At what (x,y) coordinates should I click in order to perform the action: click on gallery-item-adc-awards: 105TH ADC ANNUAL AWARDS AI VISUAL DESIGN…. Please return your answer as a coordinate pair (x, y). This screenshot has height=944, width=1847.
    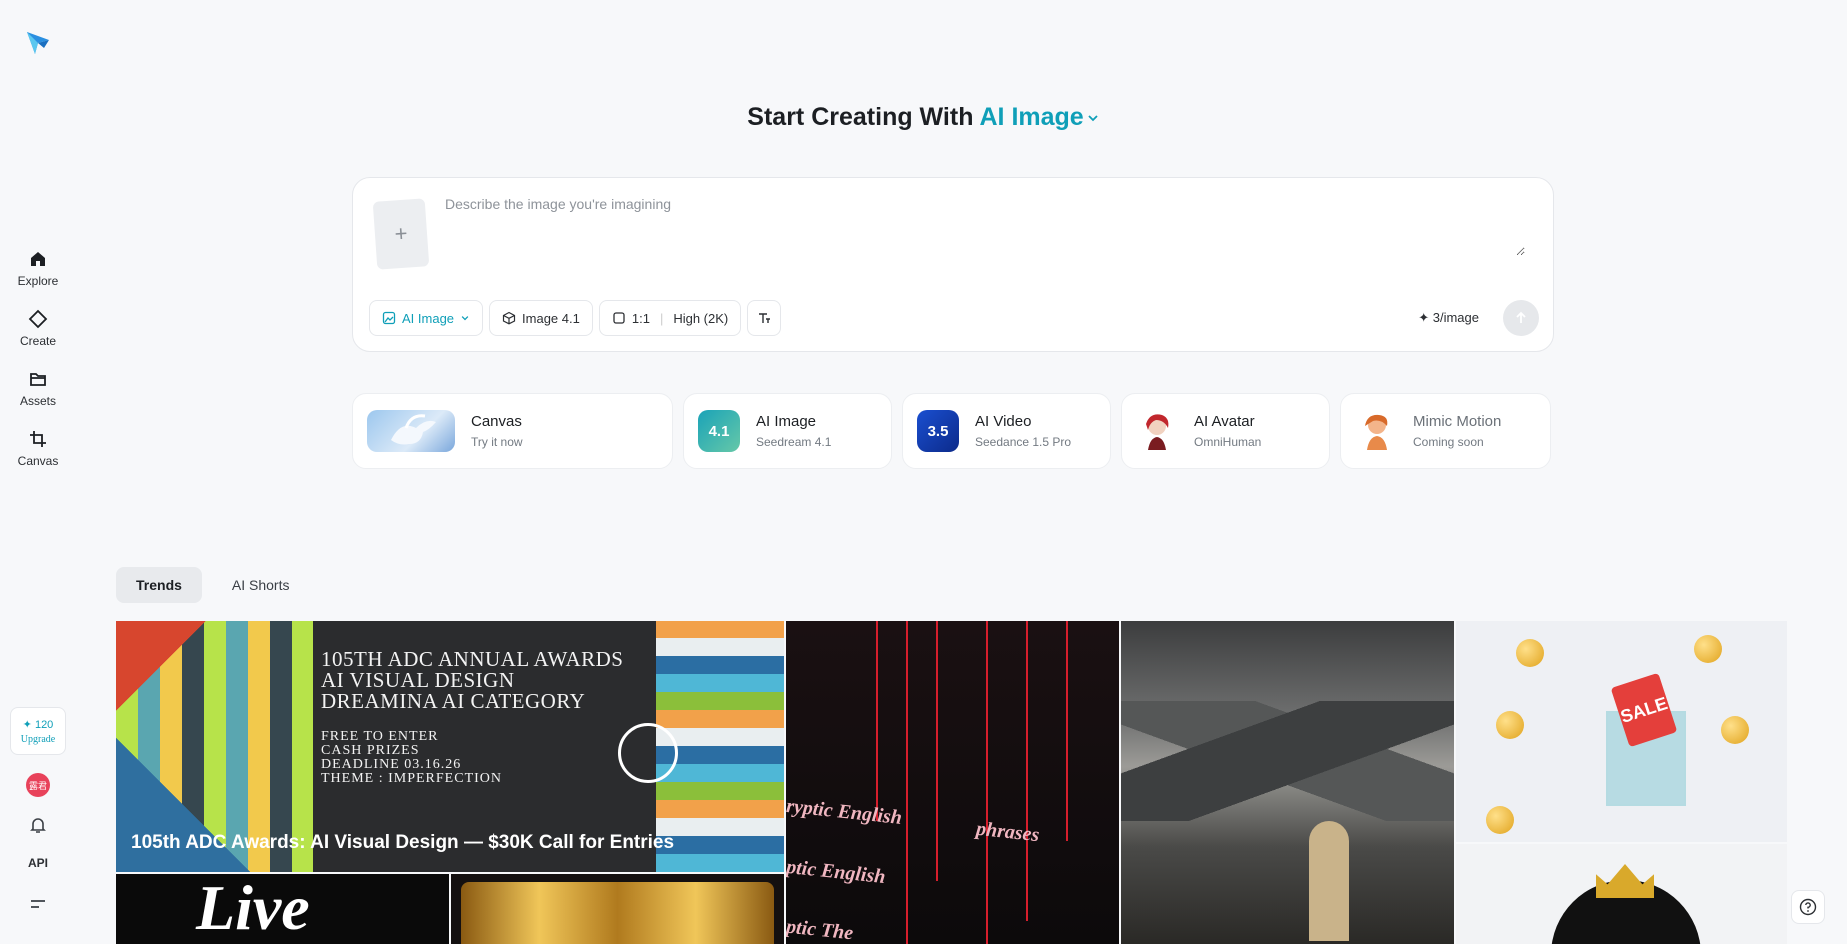
    Looking at the image, I should click on (450, 746).